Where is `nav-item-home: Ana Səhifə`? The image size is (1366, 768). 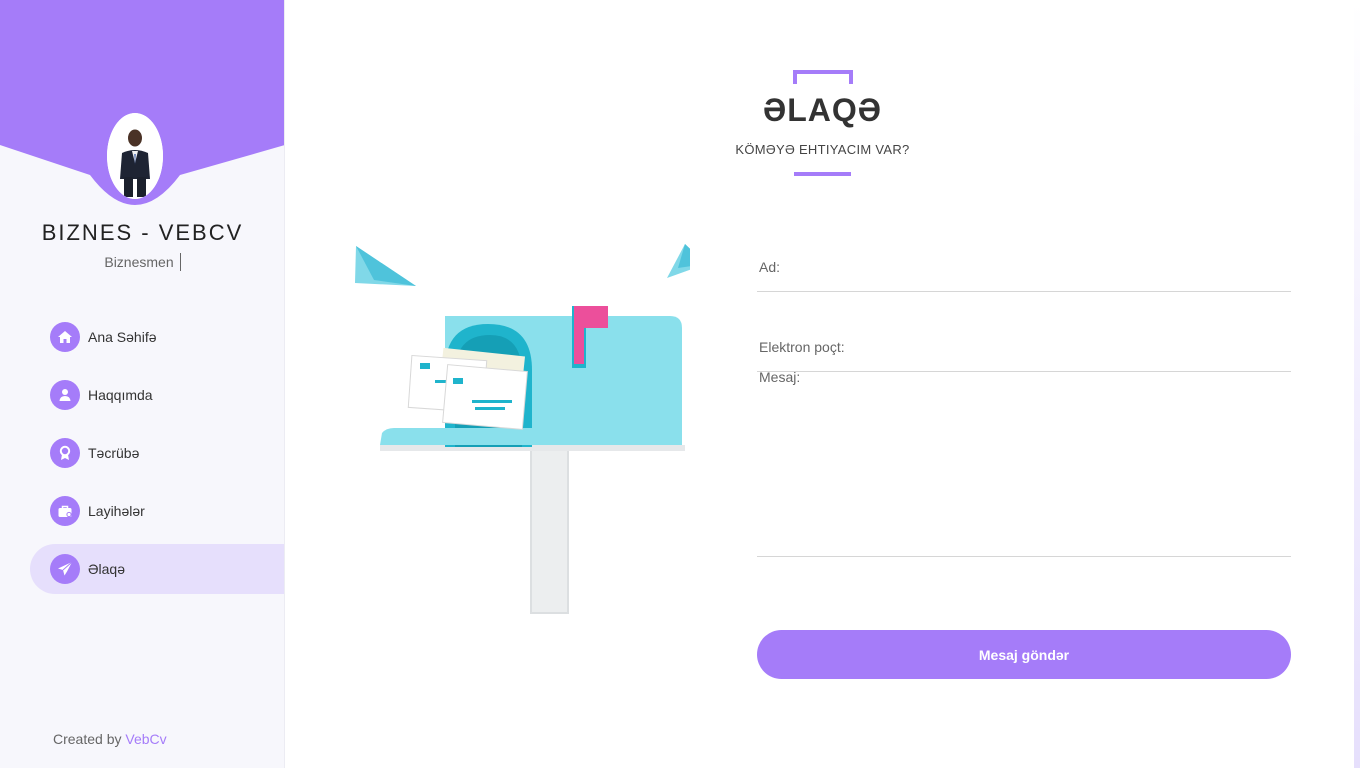 nav-item-home: Ana Səhifə is located at coordinates (157, 337).